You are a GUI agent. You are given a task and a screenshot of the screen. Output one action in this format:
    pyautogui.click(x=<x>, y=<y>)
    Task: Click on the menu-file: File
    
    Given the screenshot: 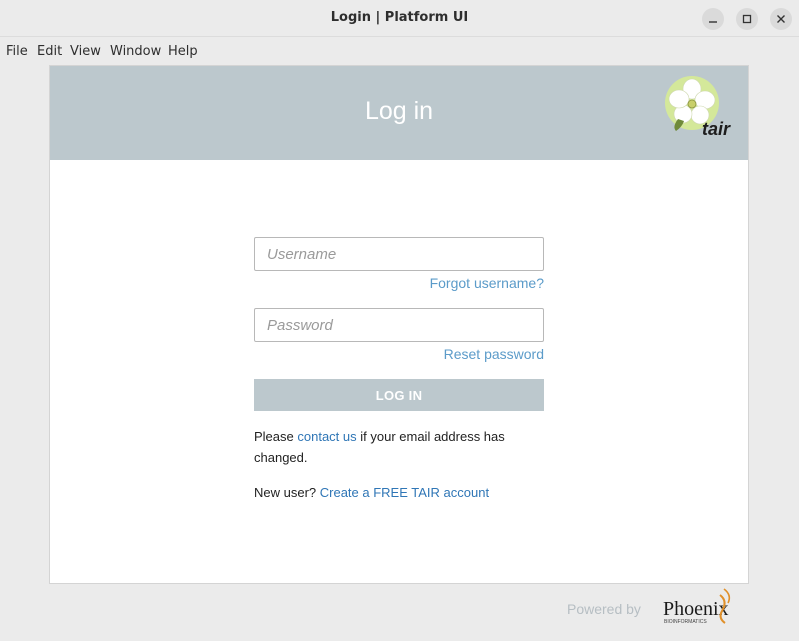 What is the action you would take?
    pyautogui.click(x=17, y=51)
    